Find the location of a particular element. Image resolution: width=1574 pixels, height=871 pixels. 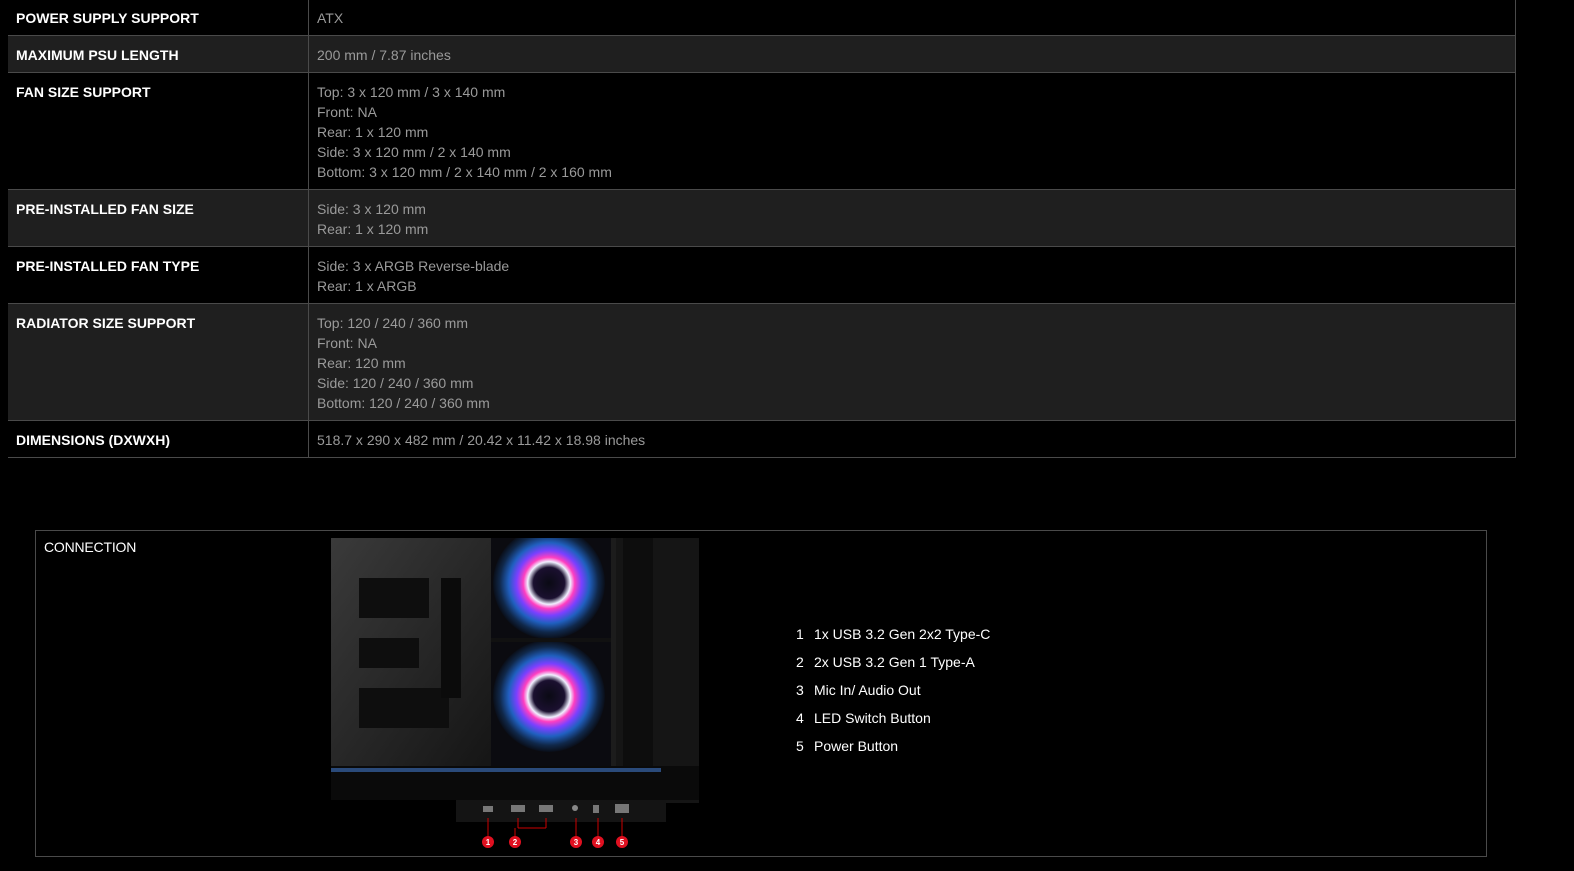

spec-value-line: Side: 120 / 240 / 360 mm is located at coordinates (395, 383).